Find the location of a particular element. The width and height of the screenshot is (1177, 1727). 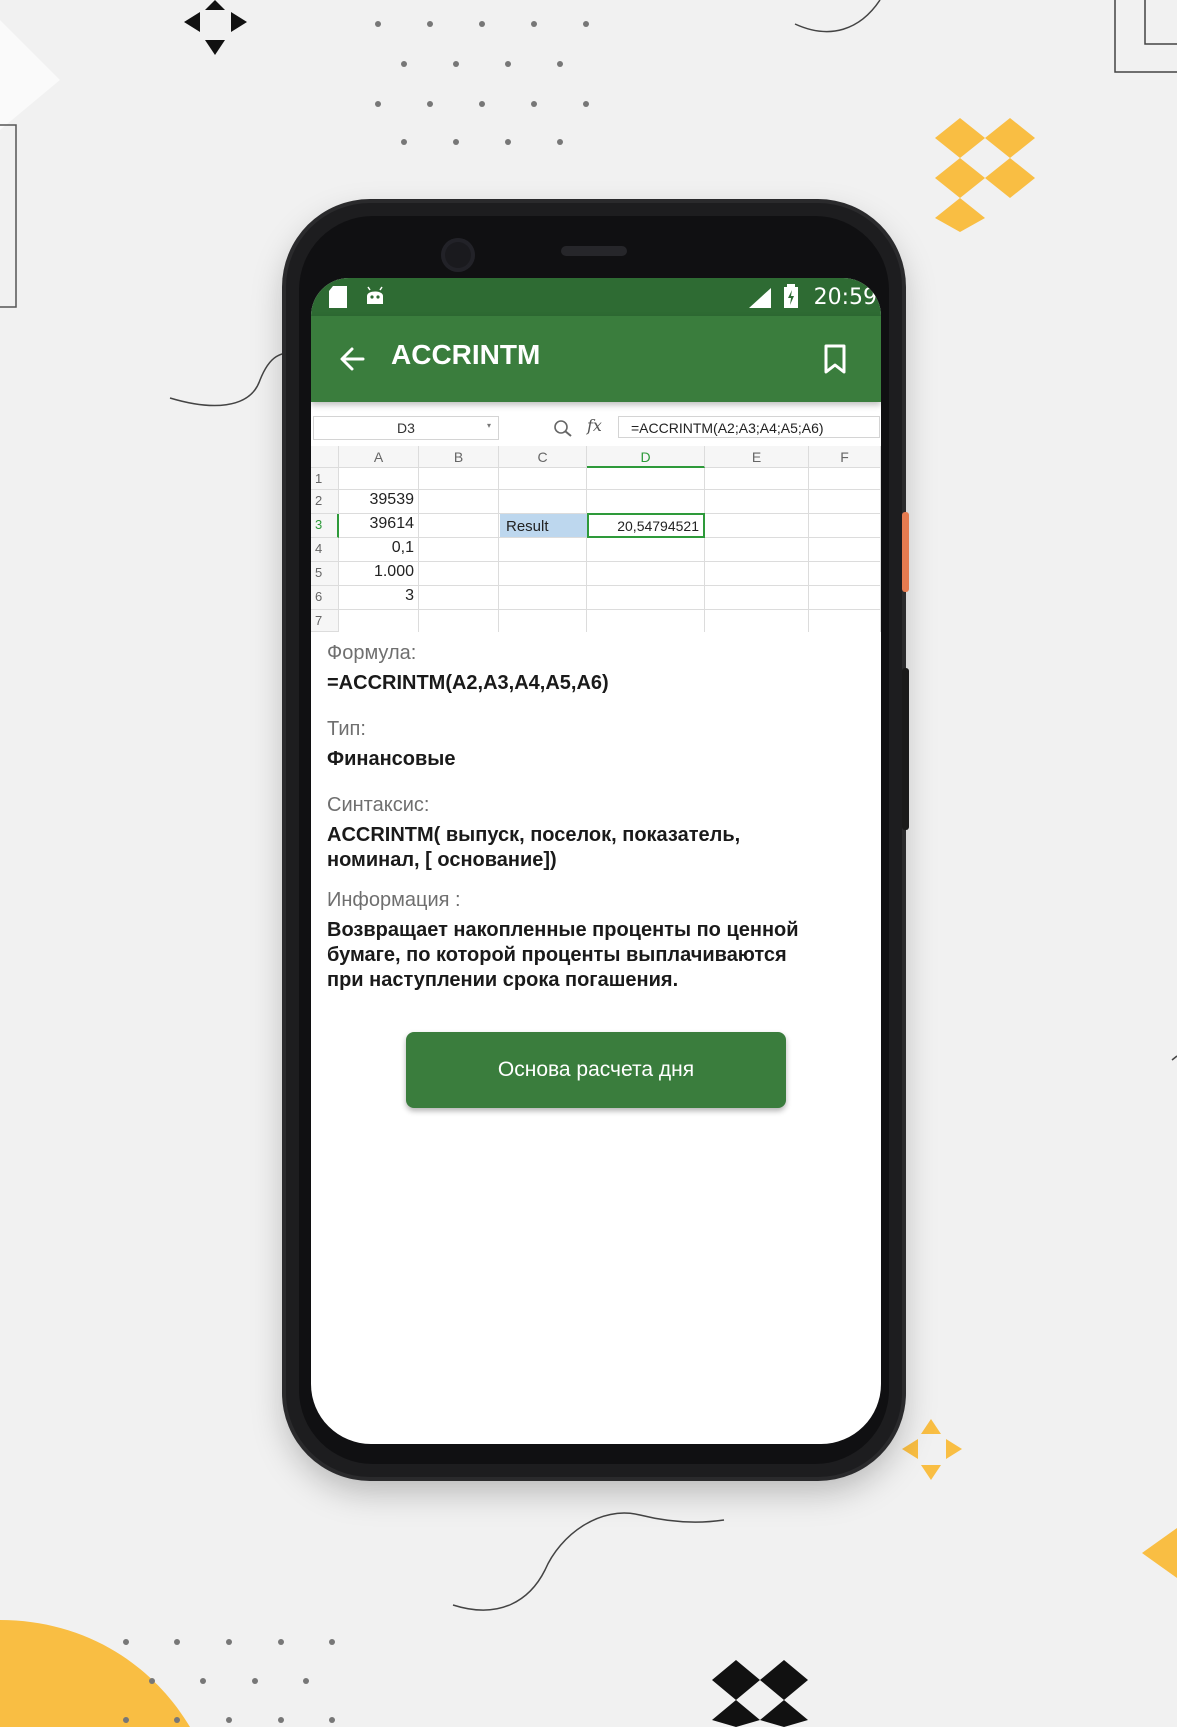

bookmark-icon is located at coordinates (835, 359).